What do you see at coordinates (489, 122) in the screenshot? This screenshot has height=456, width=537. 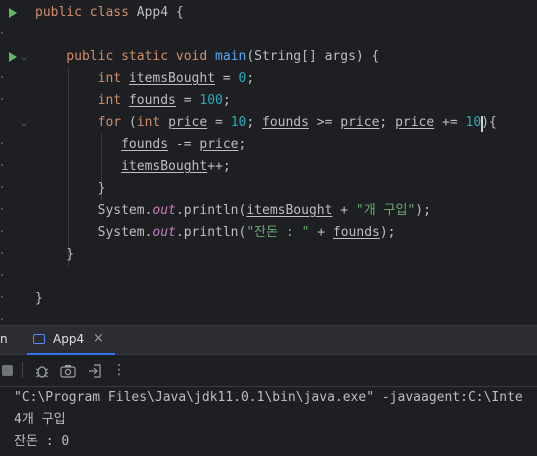 I see `code-token: ){` at bounding box center [489, 122].